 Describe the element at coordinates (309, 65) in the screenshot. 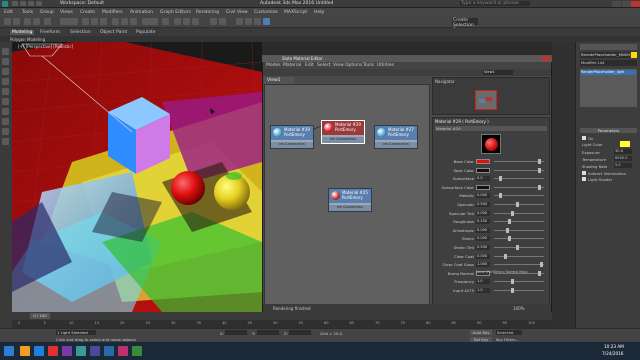

I see `slate-menu-edit: Edit` at that location.